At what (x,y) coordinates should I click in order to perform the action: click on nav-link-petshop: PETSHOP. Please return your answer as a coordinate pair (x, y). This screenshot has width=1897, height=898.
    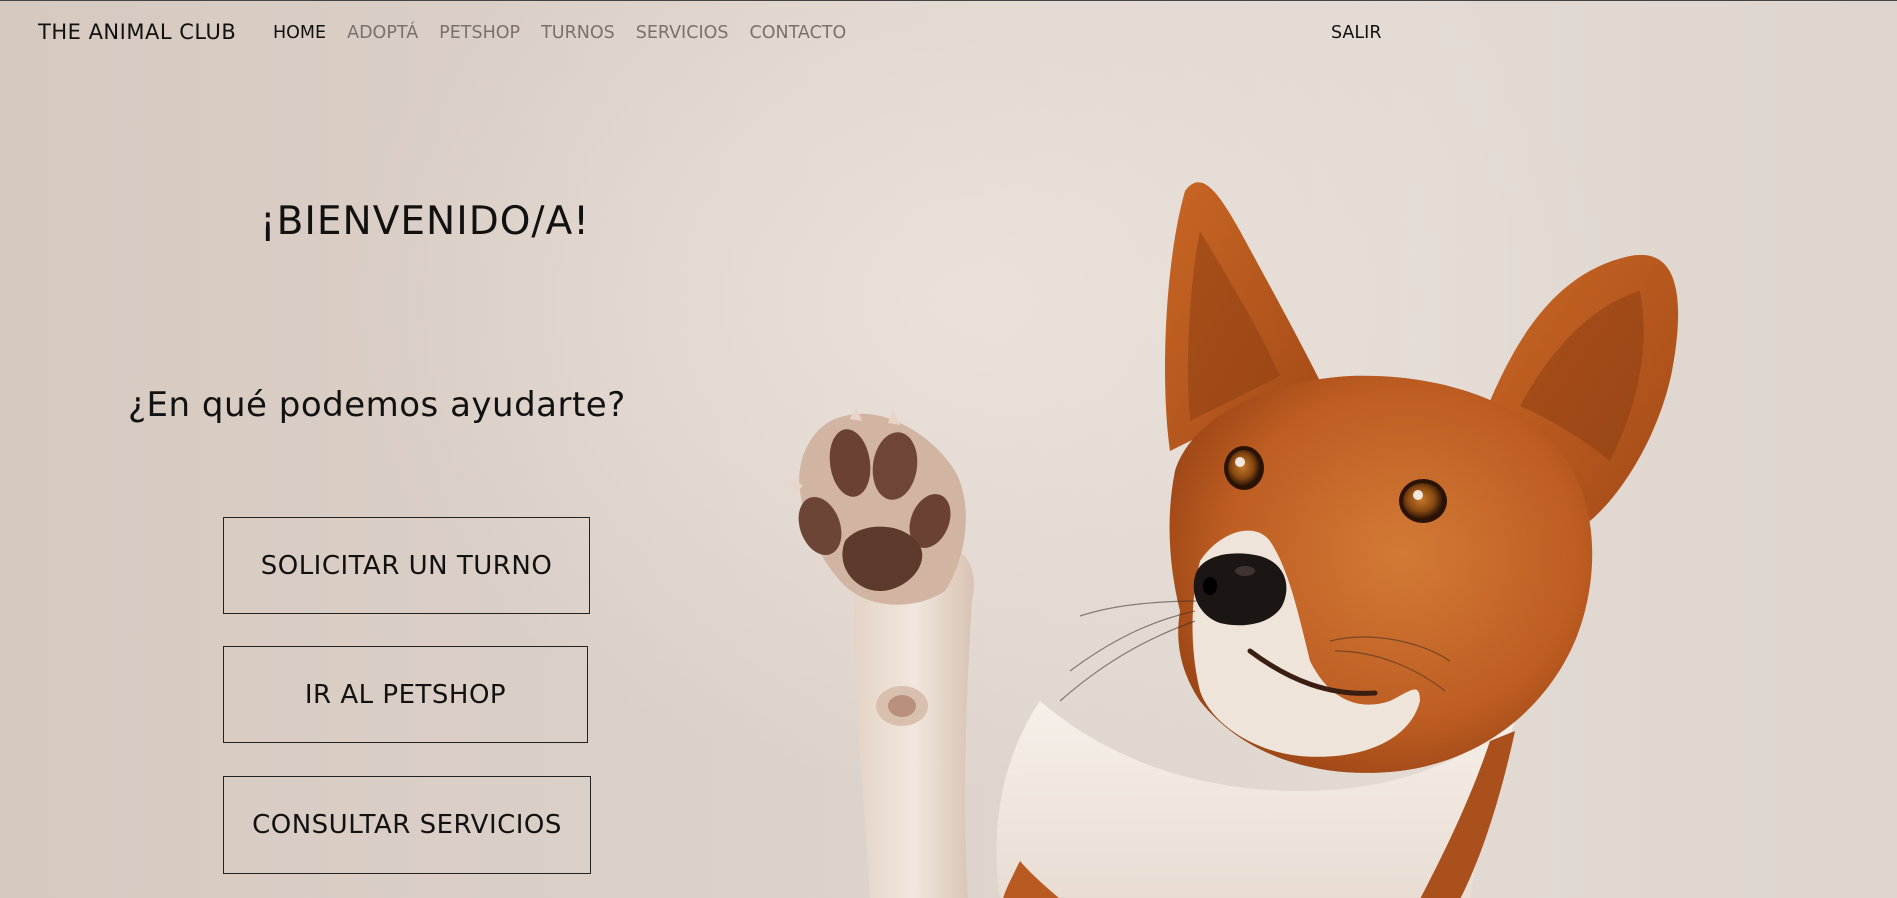
    Looking at the image, I should click on (479, 33).